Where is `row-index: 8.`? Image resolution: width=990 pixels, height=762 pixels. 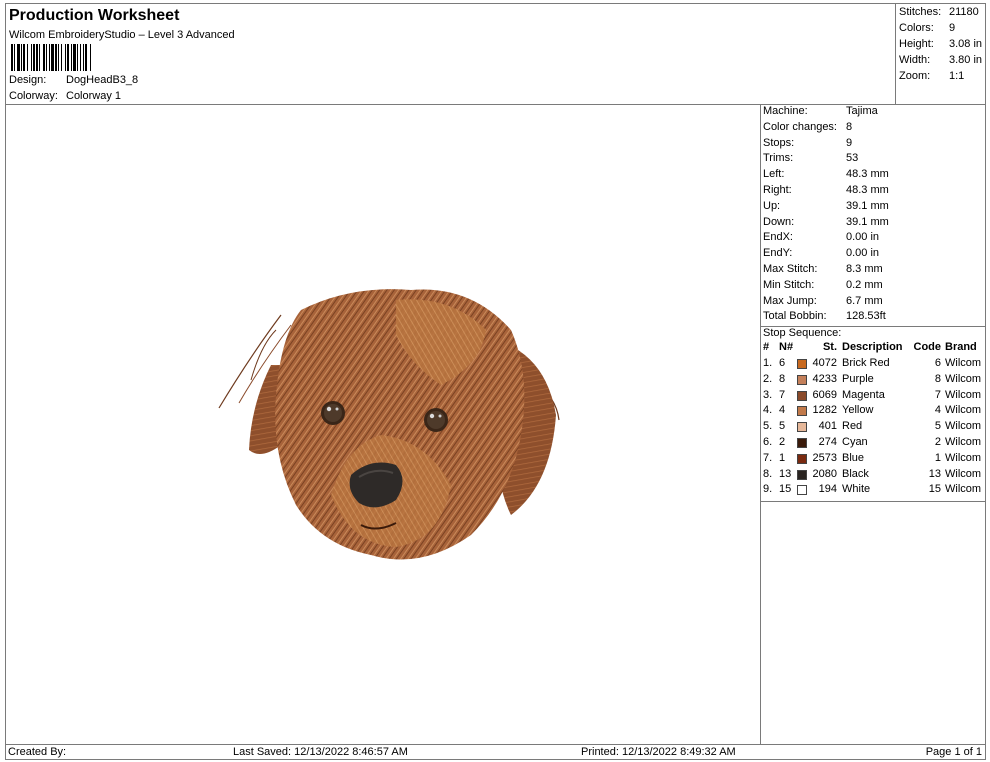 row-index: 8. is located at coordinates (768, 473).